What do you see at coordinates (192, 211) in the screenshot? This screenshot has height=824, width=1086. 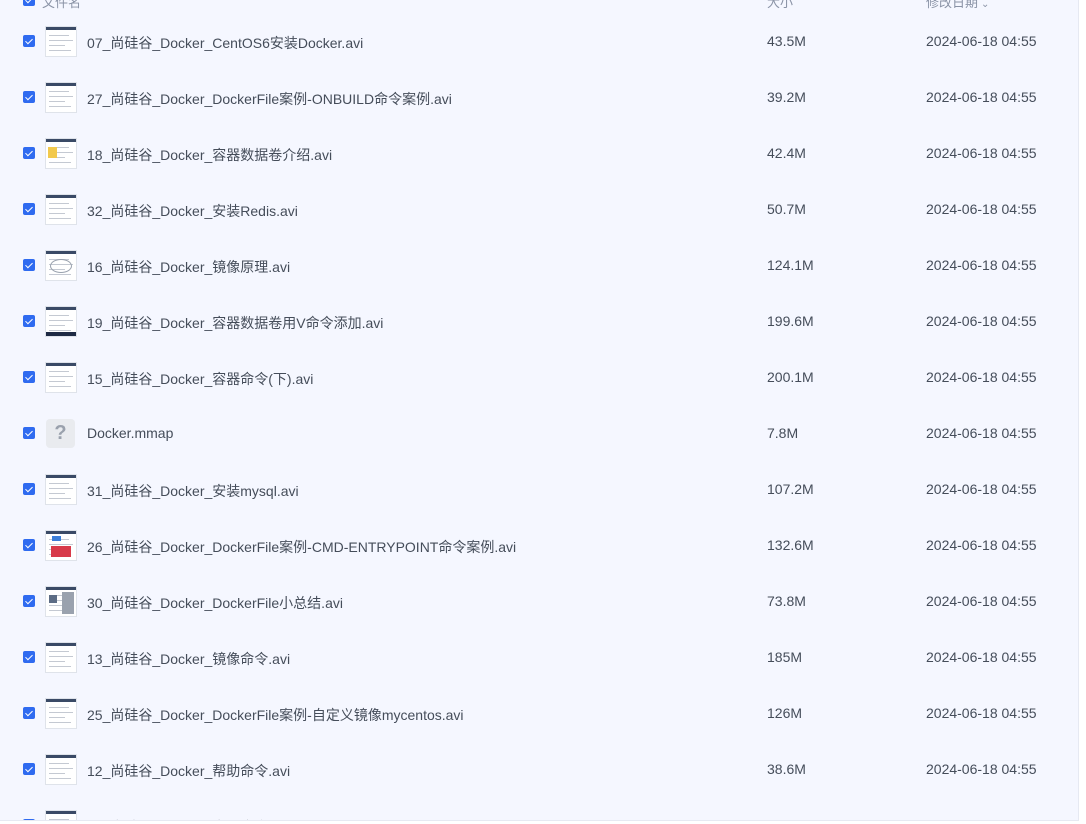 I see `file-name: 32_尚硅谷_Docker_安装Redis.avi` at bounding box center [192, 211].